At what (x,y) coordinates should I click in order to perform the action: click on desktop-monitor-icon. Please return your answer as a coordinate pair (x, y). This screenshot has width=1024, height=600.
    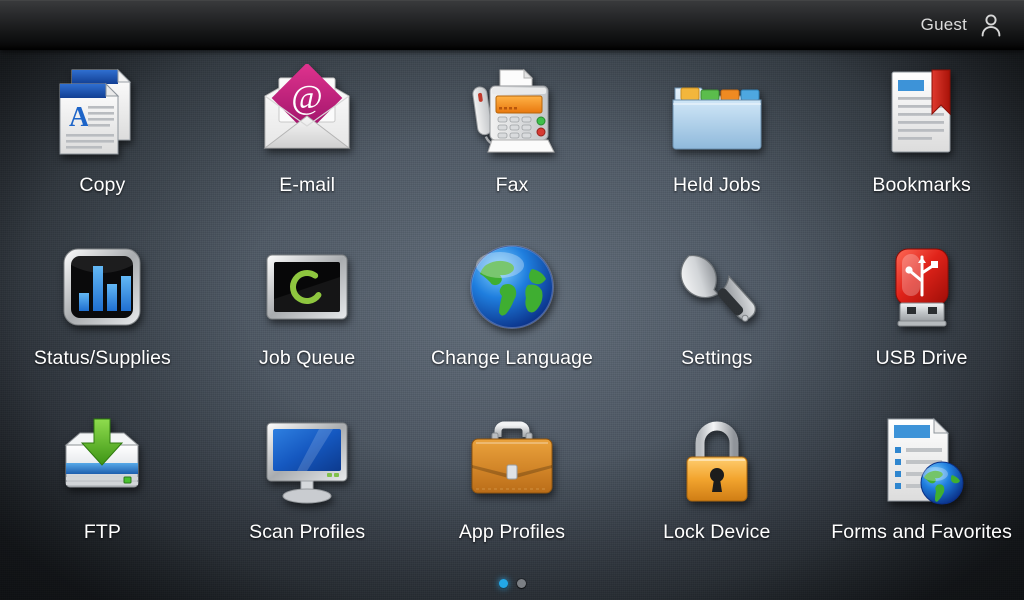
    Looking at the image, I should click on (307, 461).